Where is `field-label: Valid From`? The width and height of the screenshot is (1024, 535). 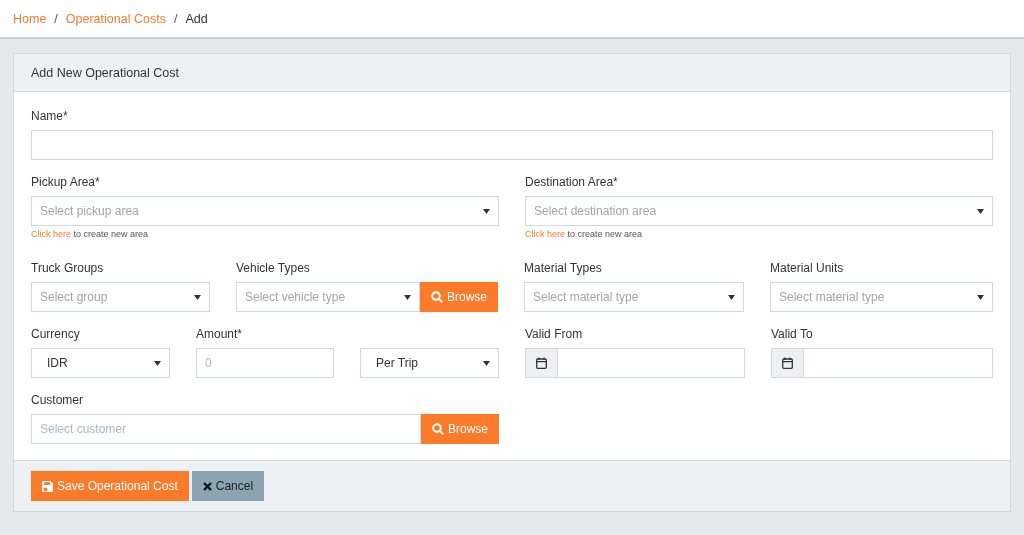
field-label: Valid From is located at coordinates (554, 333).